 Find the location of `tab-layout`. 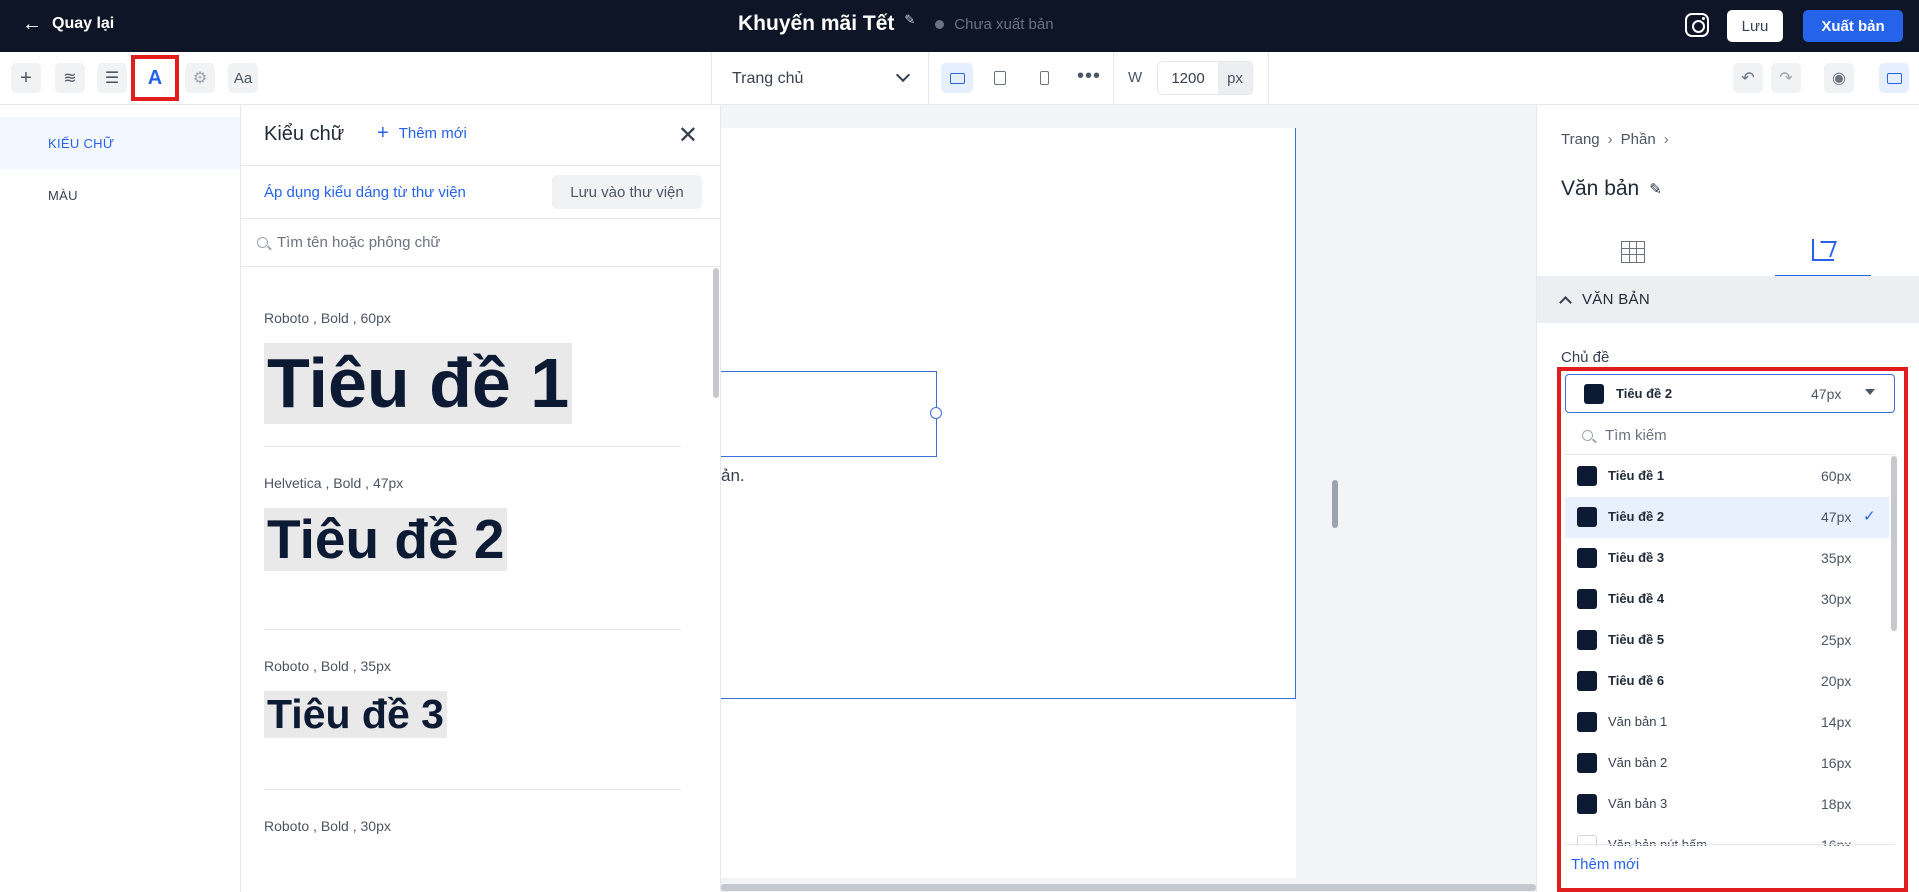

tab-layout is located at coordinates (1633, 251).